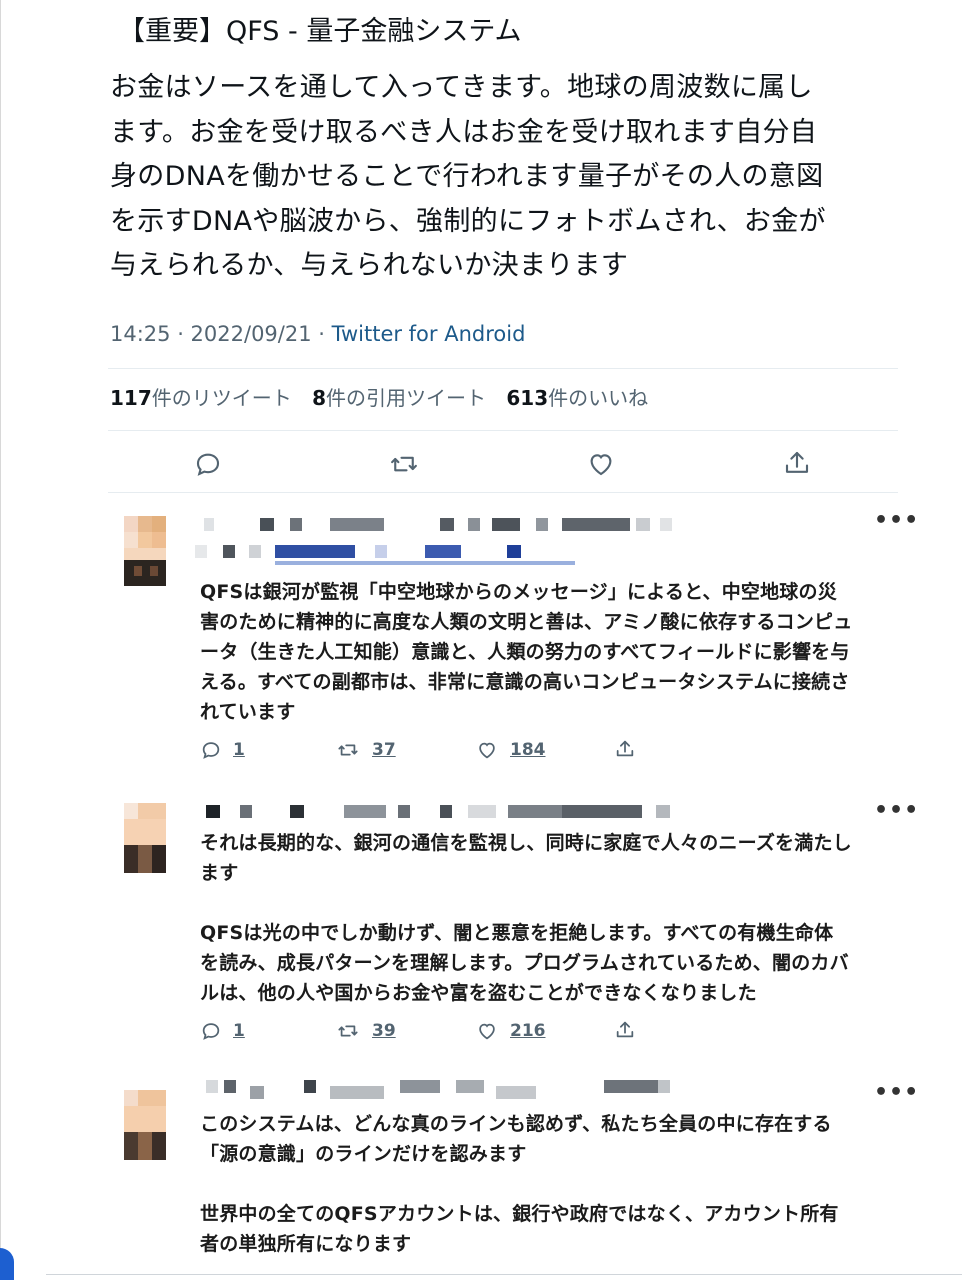 The width and height of the screenshot is (962, 1280). What do you see at coordinates (320, 31) in the screenshot?
I see `tweet-heading: 【重要】QFS - 量子金融システム` at bounding box center [320, 31].